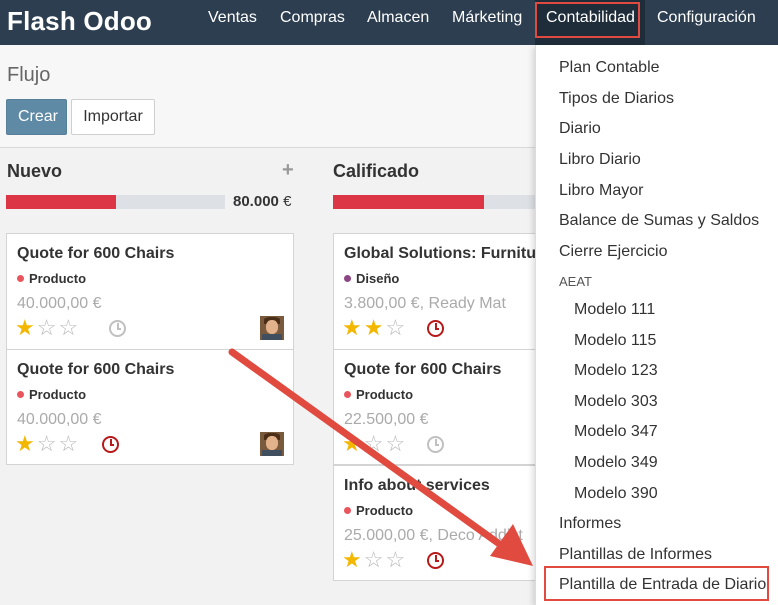 The image size is (778, 605). Describe the element at coordinates (29, 75) in the screenshot. I see `page-title: Flujo` at that location.